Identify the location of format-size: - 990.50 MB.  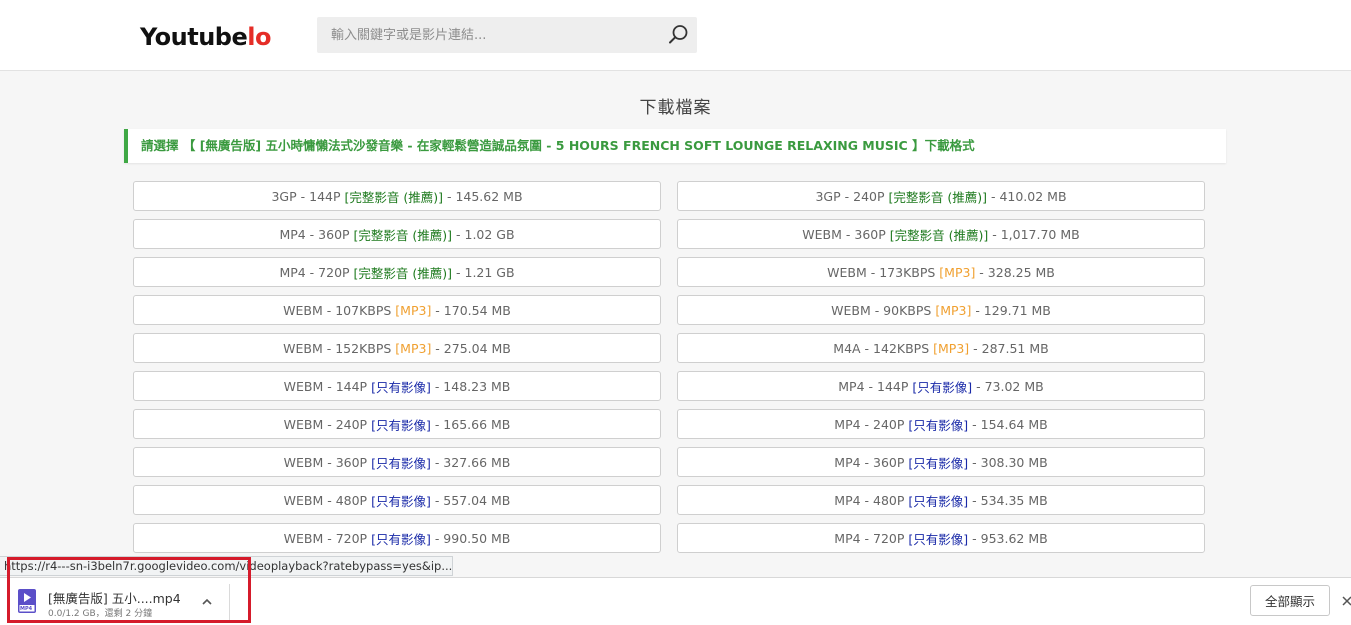
(470, 538).